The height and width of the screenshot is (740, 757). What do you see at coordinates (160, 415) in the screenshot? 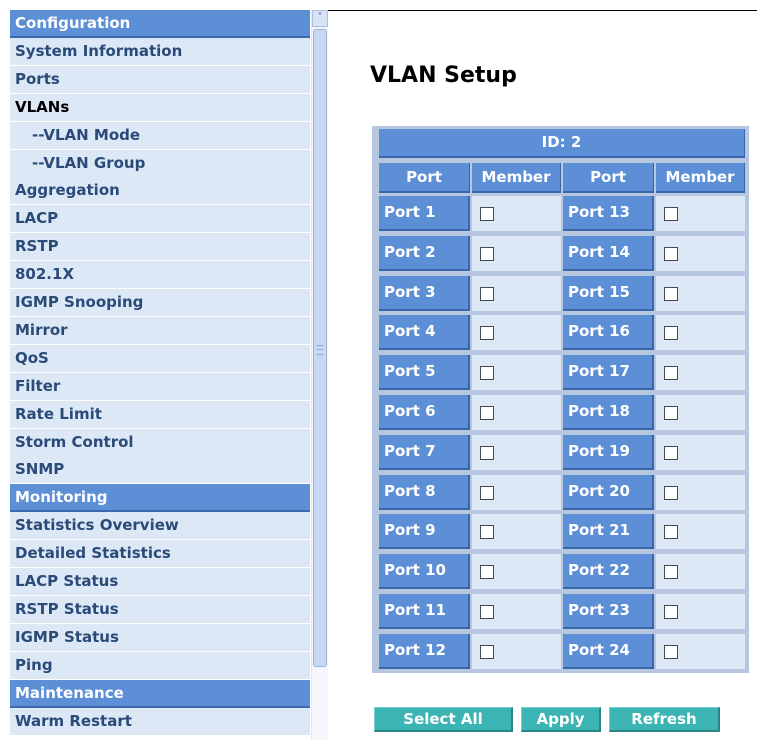
I see `sidebar-item-rate-limit: Rate Limit` at bounding box center [160, 415].